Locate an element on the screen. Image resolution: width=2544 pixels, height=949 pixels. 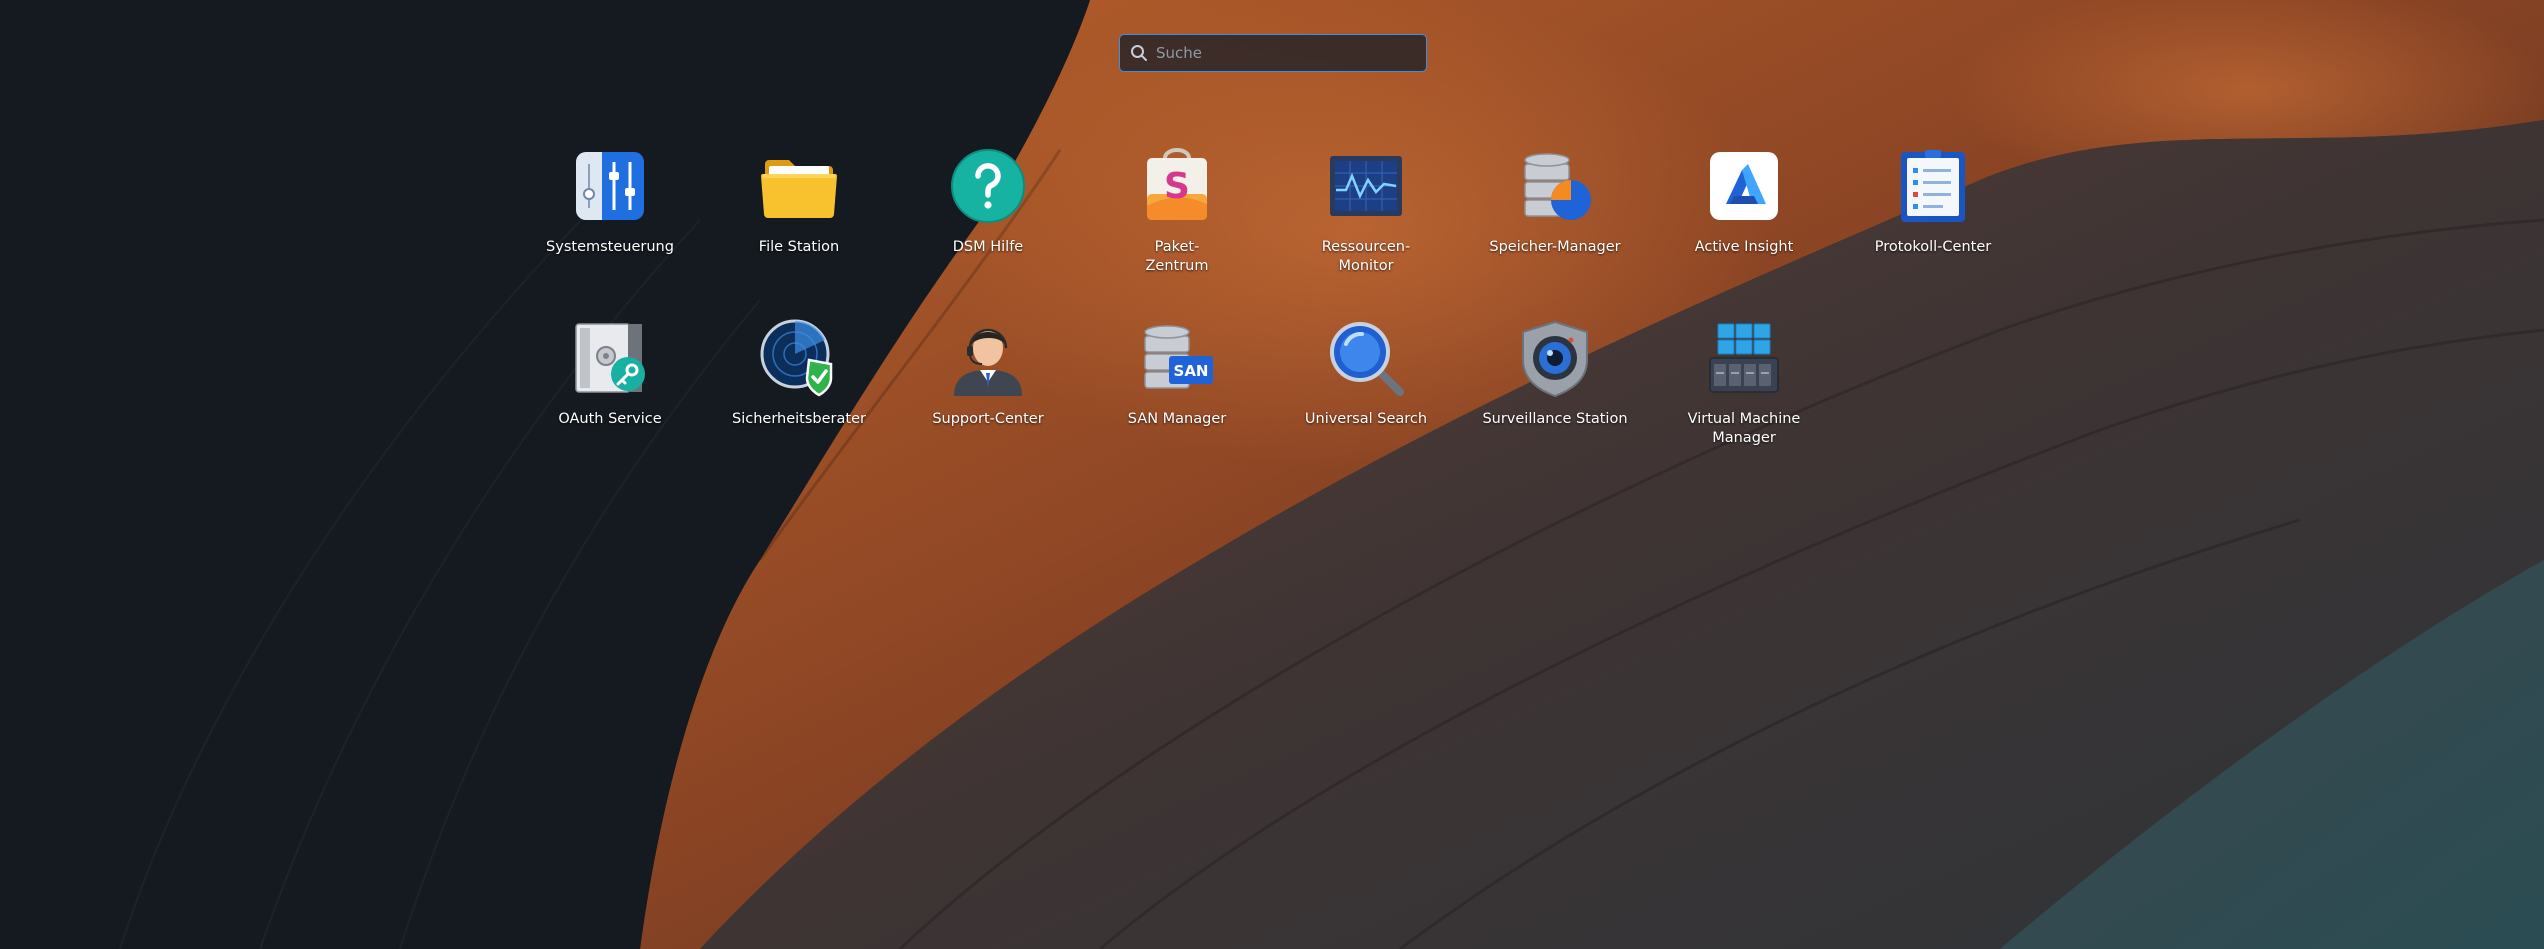
app-label: Surveillance Station is located at coordinates (1555, 419).